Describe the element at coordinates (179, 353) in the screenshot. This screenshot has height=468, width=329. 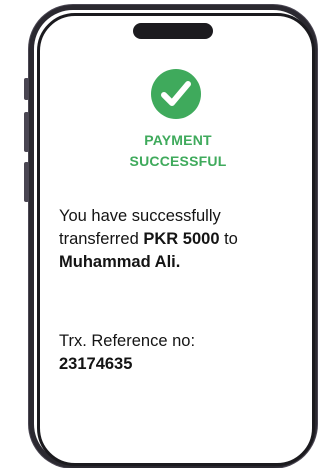
I see `transaction-reference: Trx. Reference no: 23174635` at that location.